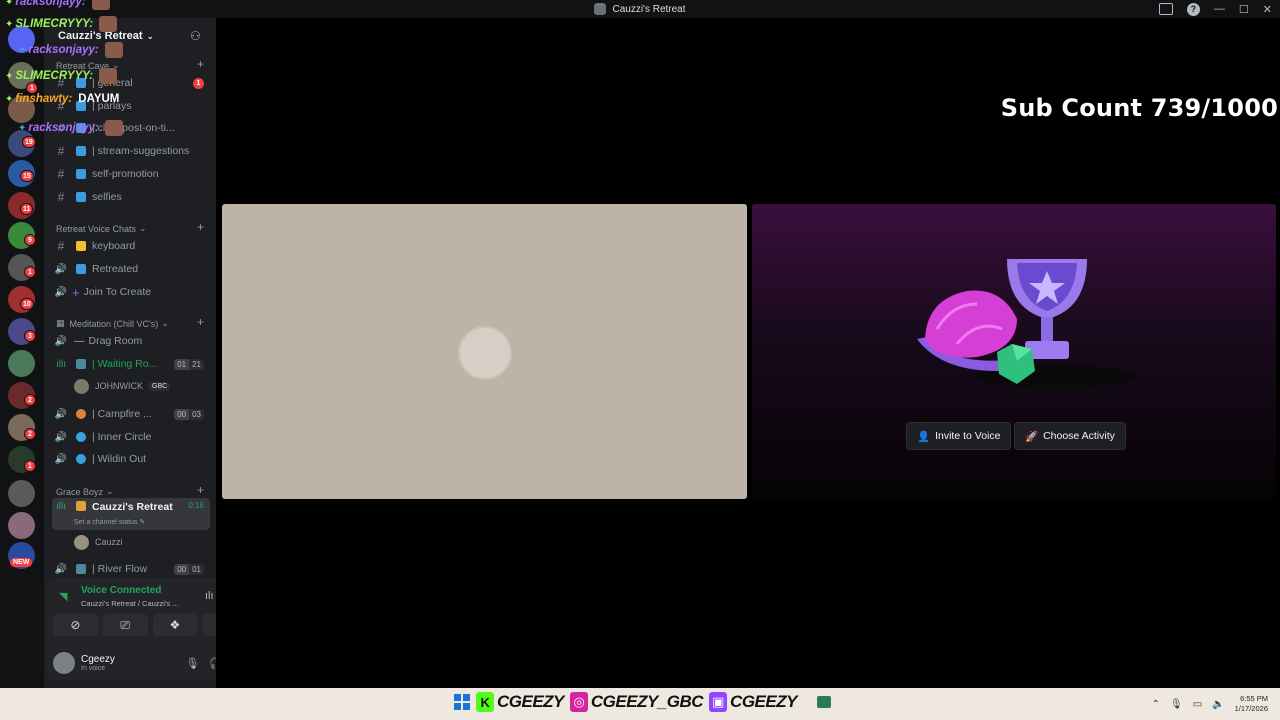 The height and width of the screenshot is (720, 1280). I want to click on help-icon: ?, so click(1193, 9).